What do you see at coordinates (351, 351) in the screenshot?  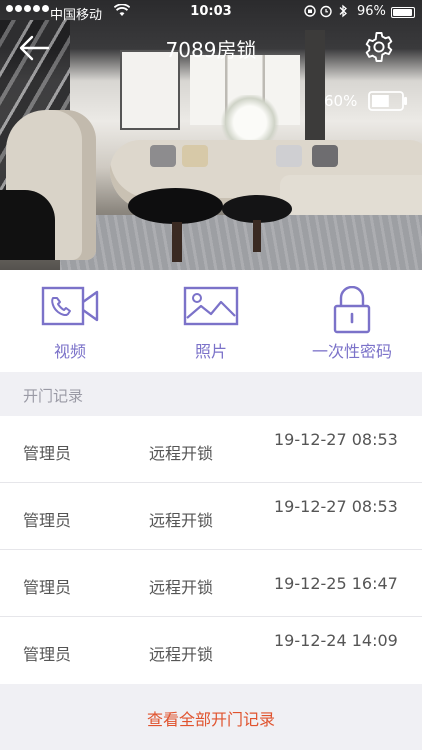 I see `one-time-password-label: 一次性密码` at bounding box center [351, 351].